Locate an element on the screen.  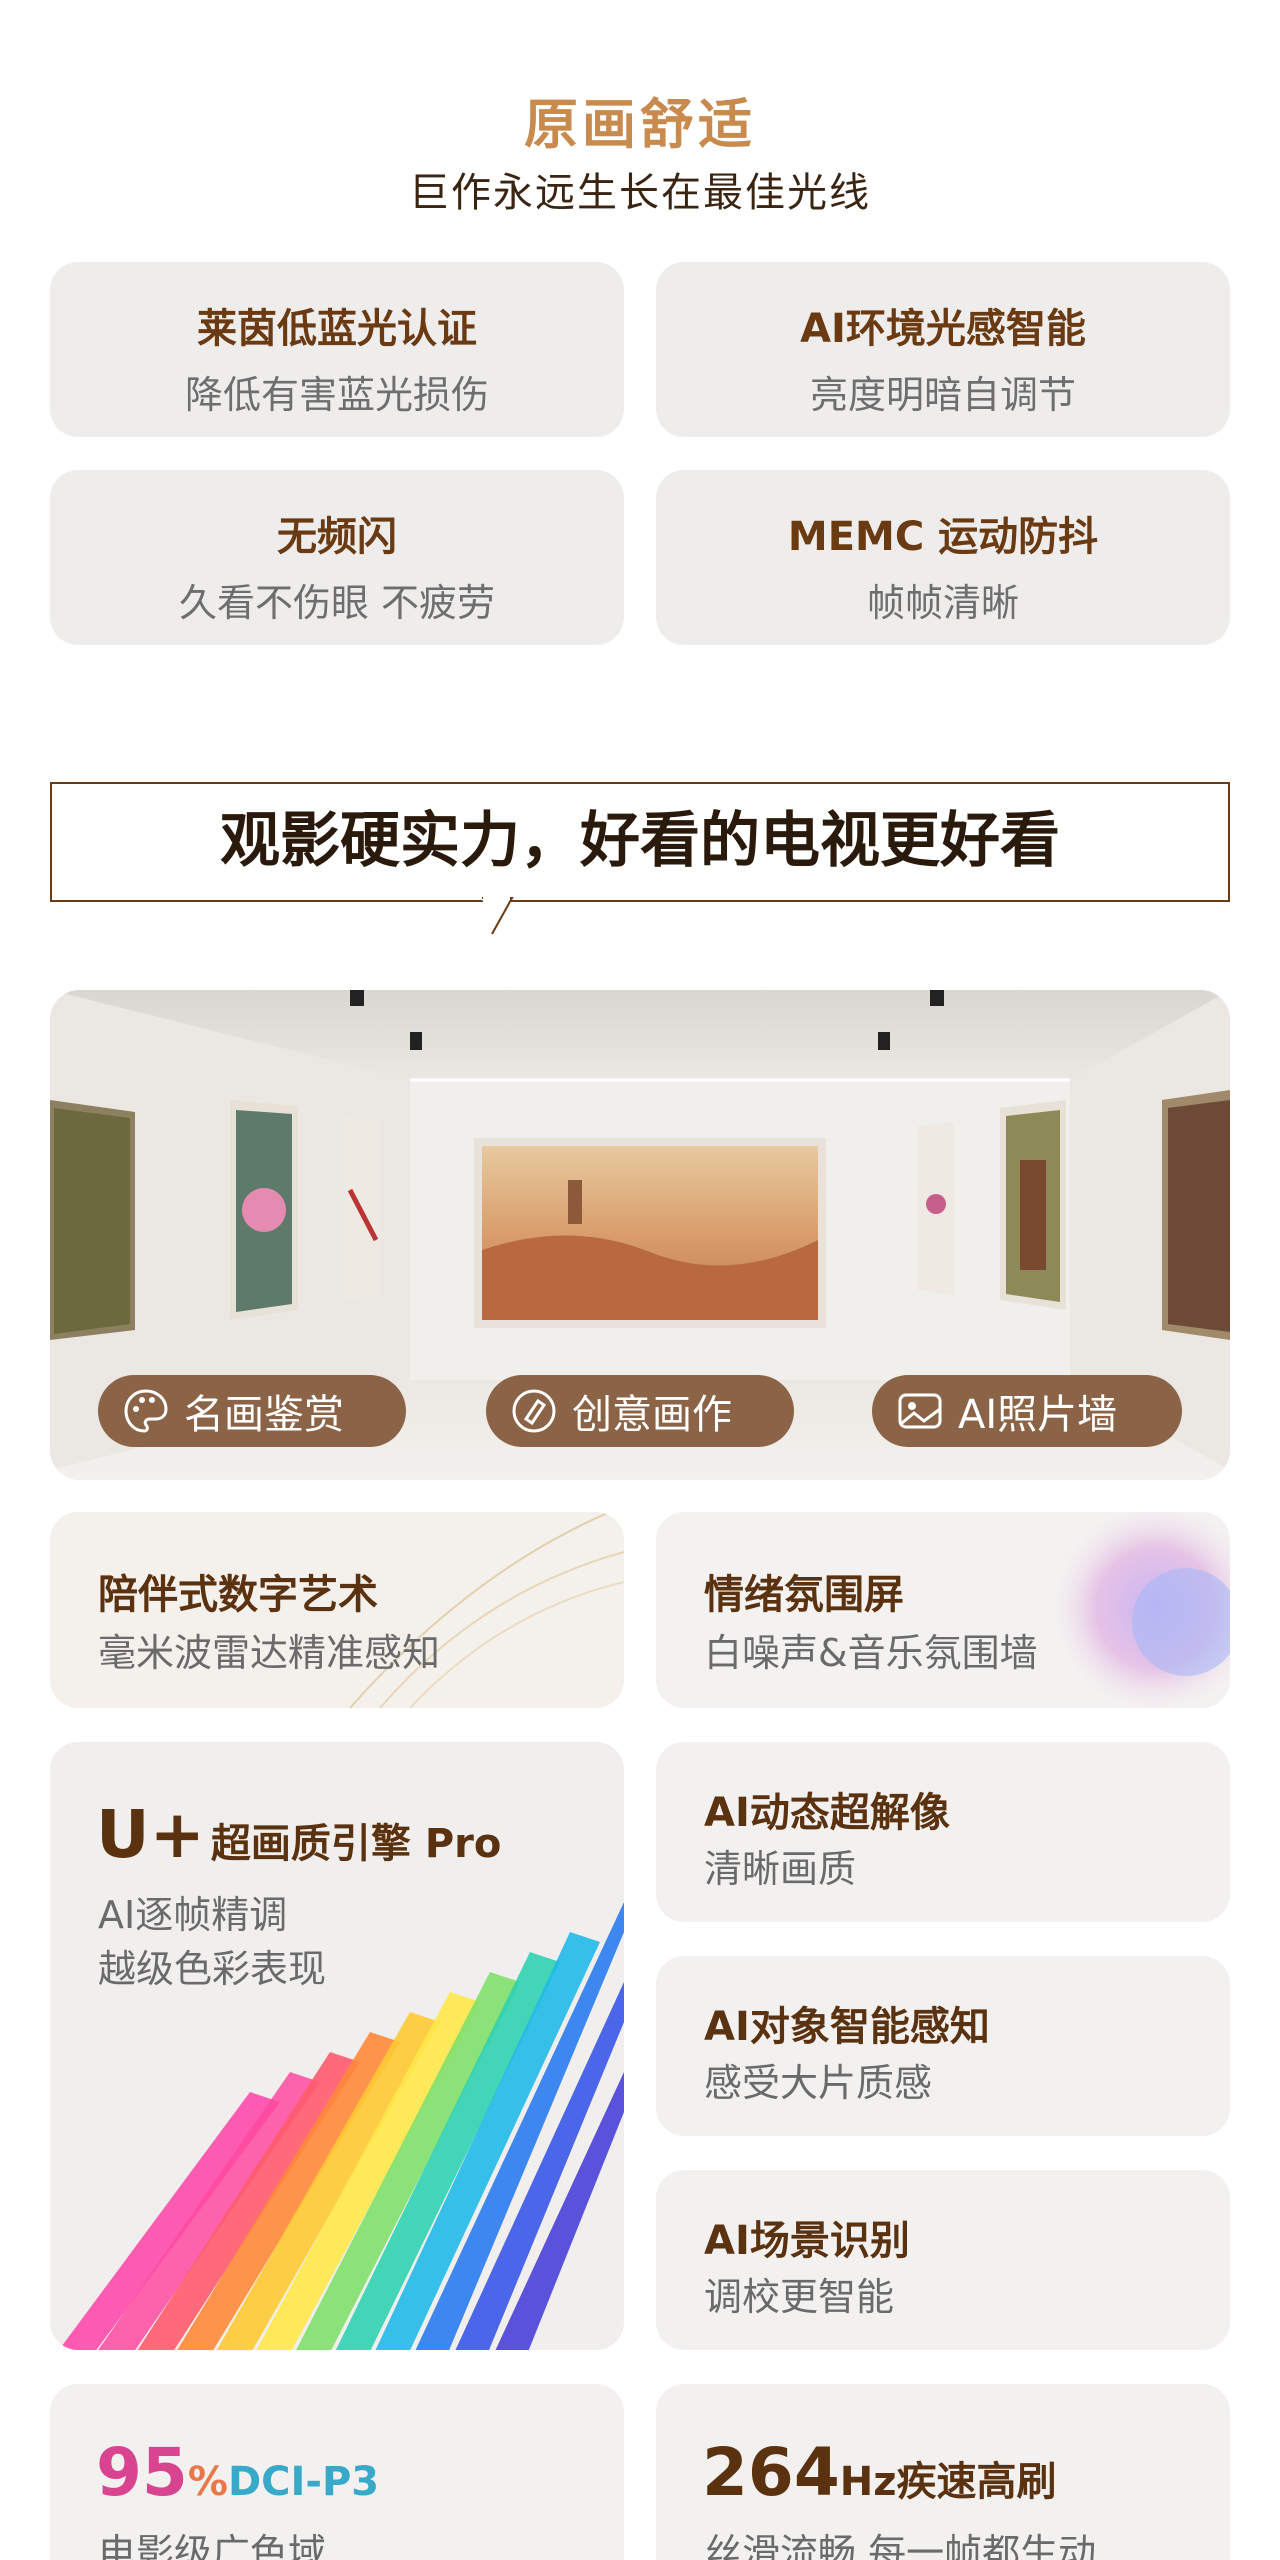
headline-banner: 观影硬实力，好看的电视更好看 is located at coordinates (640, 842).